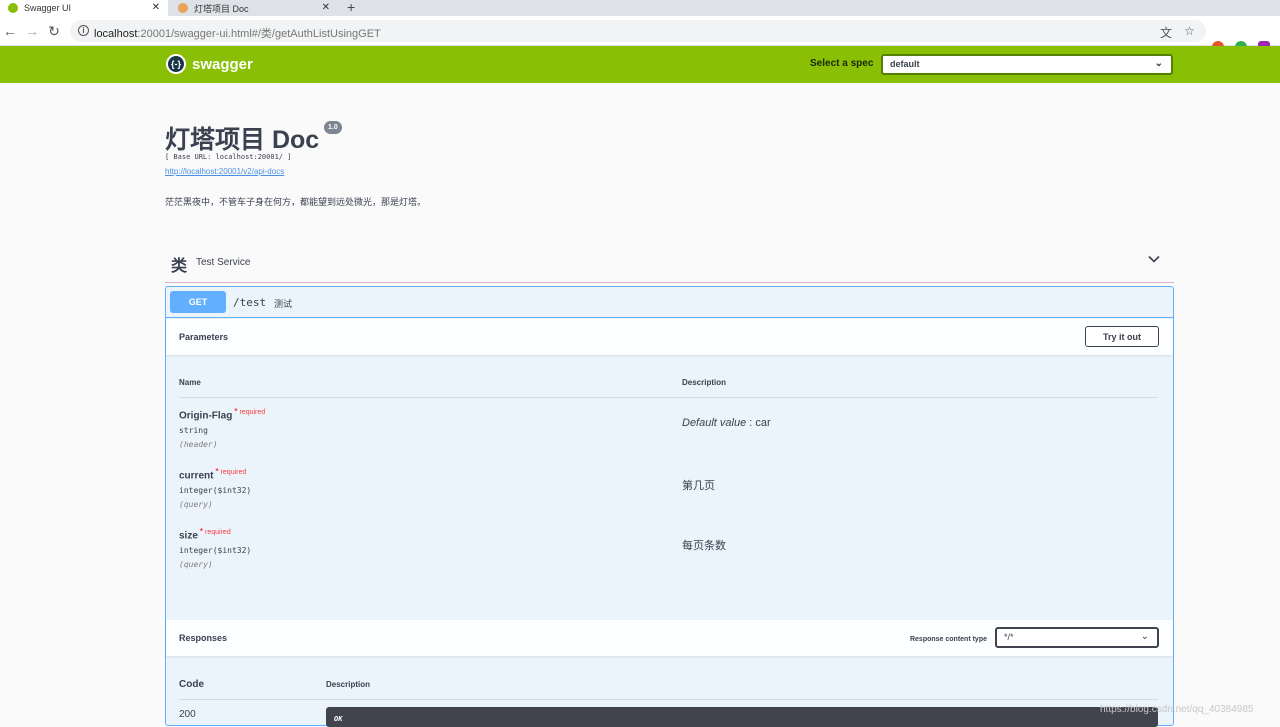 The width and height of the screenshot is (1280, 727). I want to click on tag-name: 类, so click(179, 266).